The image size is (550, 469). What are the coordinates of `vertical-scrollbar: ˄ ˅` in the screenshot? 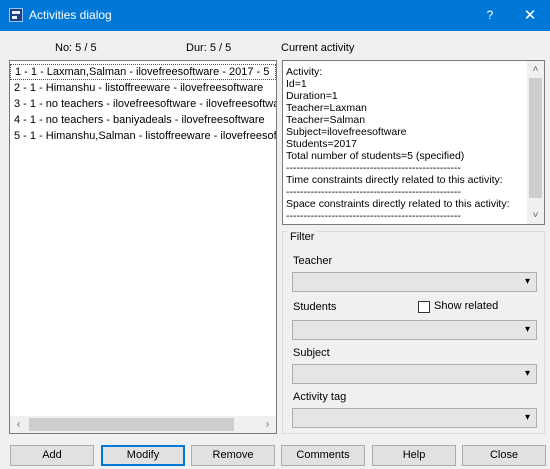 It's located at (535, 142).